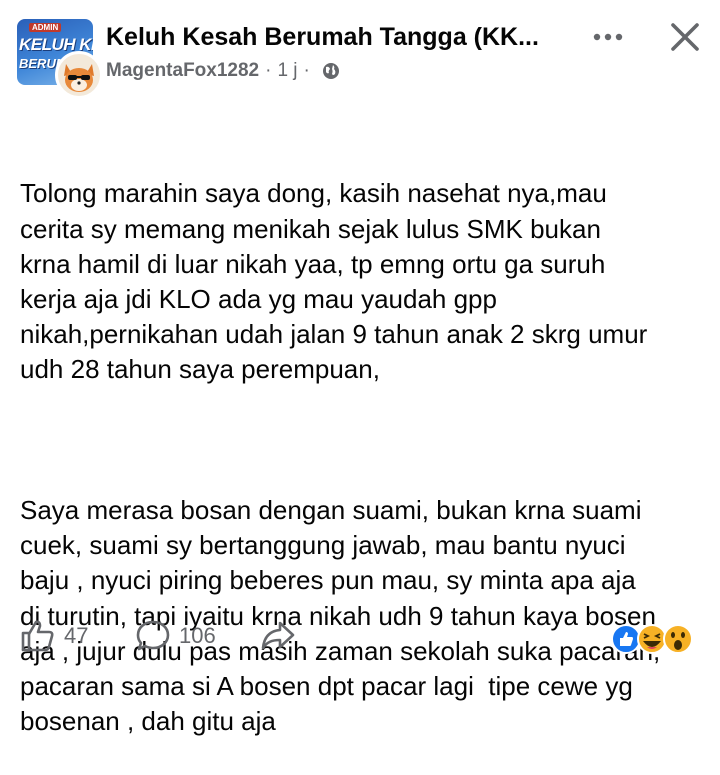  I want to click on avatar, so click(79, 75).